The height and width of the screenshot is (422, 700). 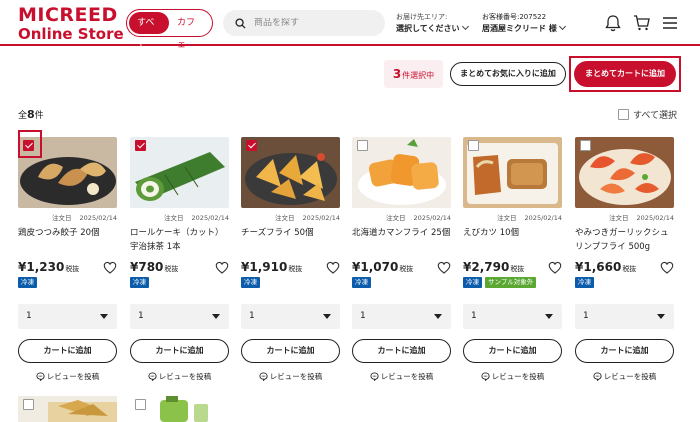 I want to click on selected-count-badge: 3件選択中, so click(x=413, y=74).